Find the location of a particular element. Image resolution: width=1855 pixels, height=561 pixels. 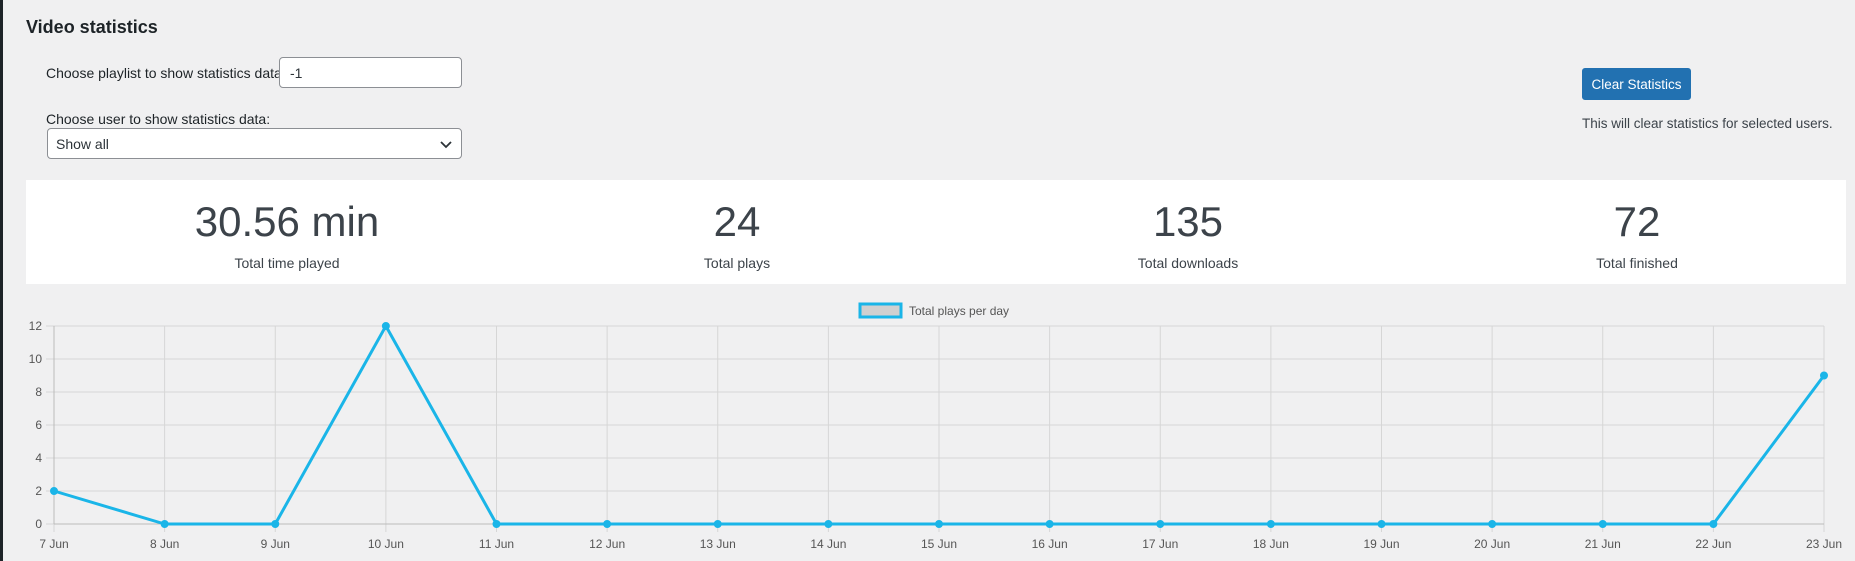

x-tick-label: 18 Jun is located at coordinates (1271, 544).